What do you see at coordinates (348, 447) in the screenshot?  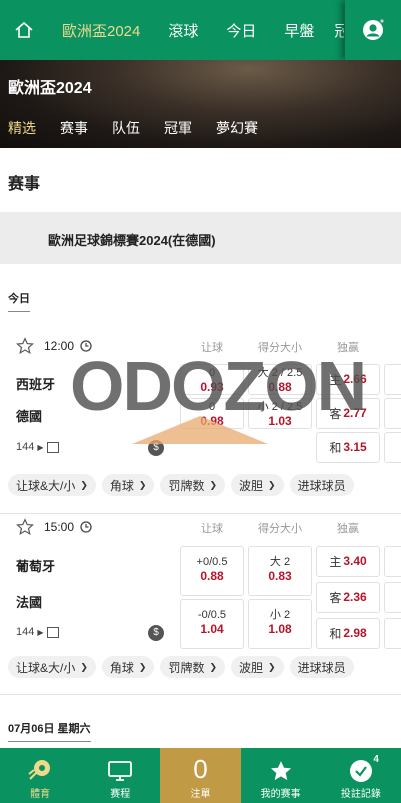 I see `odd-1x2-draw: 和 3.15` at bounding box center [348, 447].